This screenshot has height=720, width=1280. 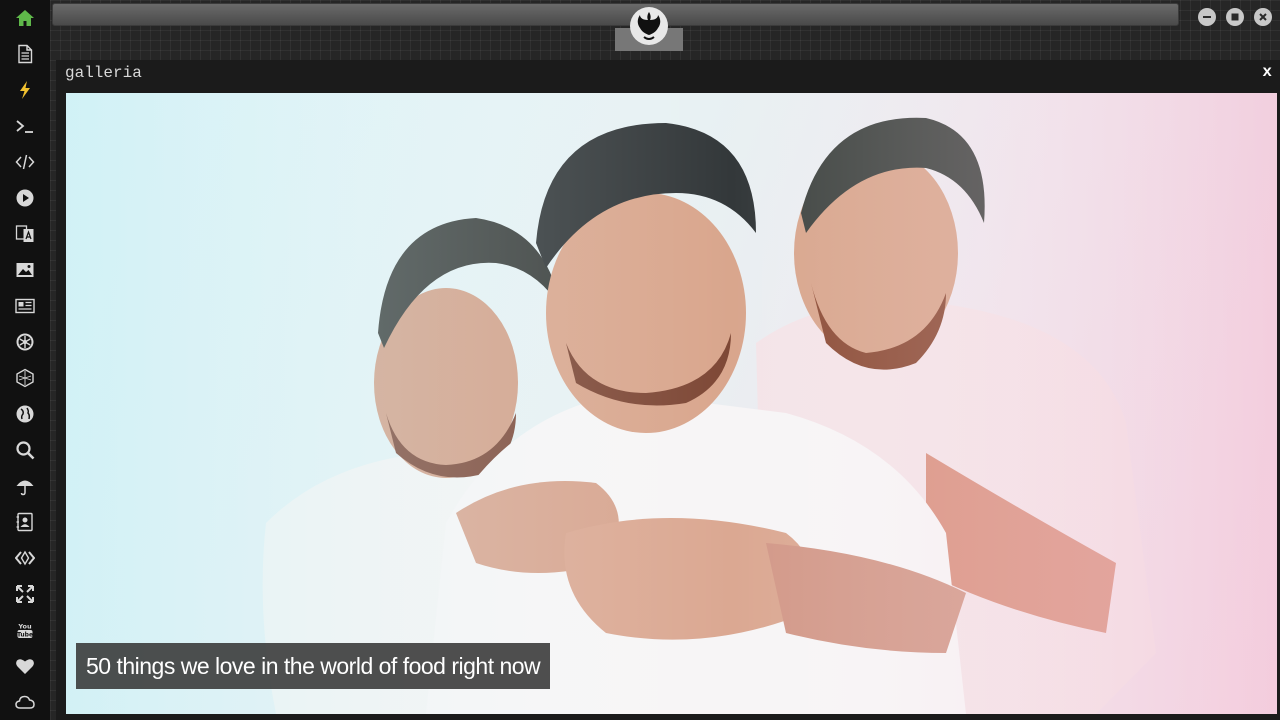 I want to click on hexagon-icon, so click(x=25, y=378).